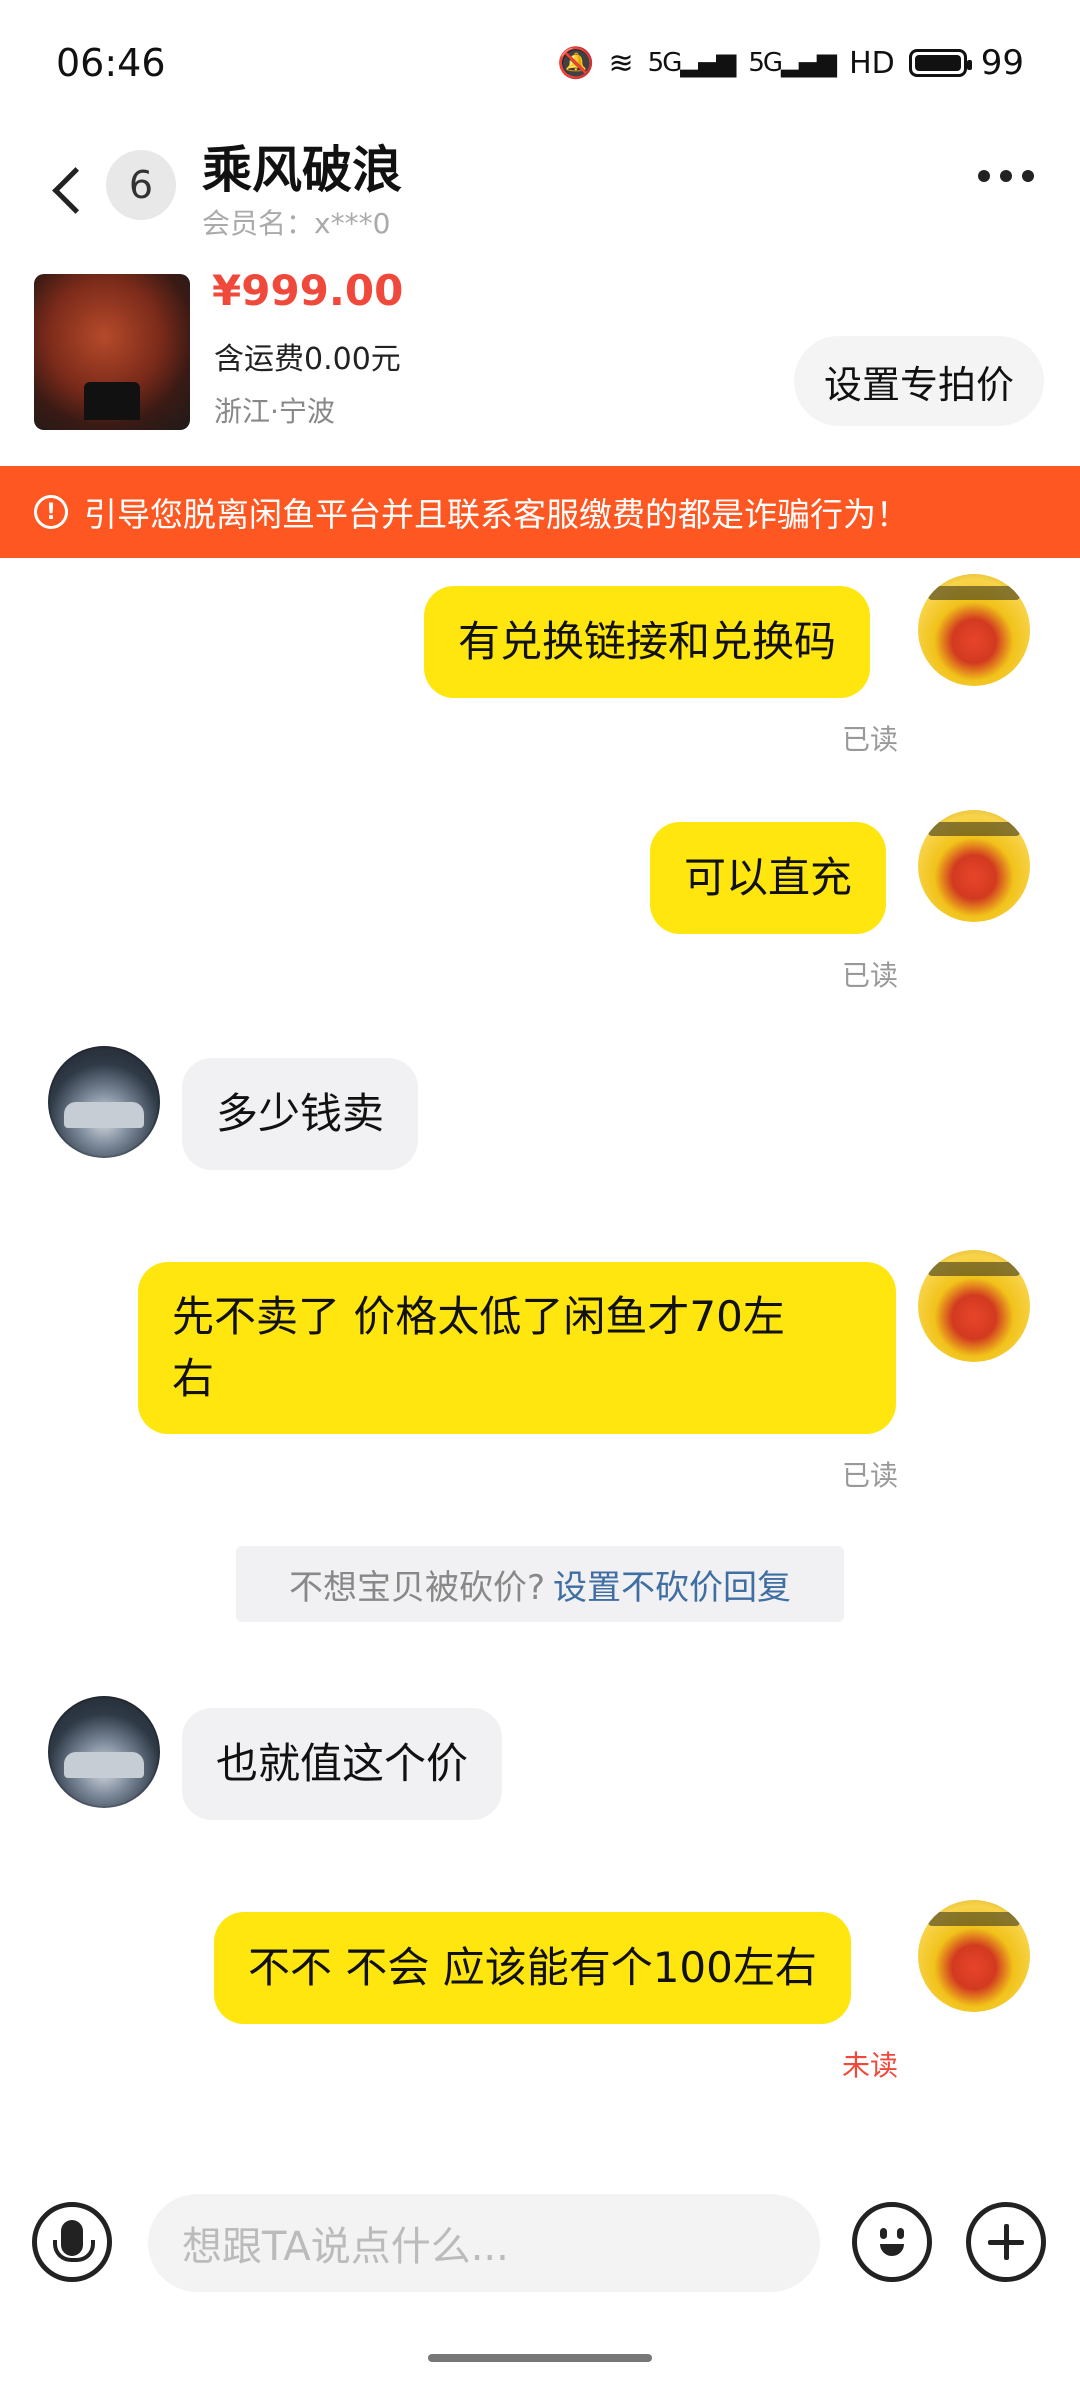  I want to click on message-bubble-sent: 不不 不会 应该能有个100左右, so click(532, 1968).